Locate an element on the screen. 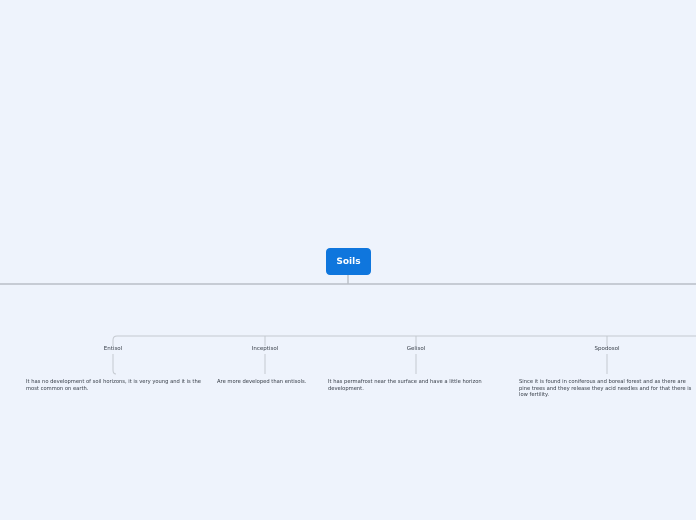 The height and width of the screenshot is (520, 696). root-connector is located at coordinates (348, 280).